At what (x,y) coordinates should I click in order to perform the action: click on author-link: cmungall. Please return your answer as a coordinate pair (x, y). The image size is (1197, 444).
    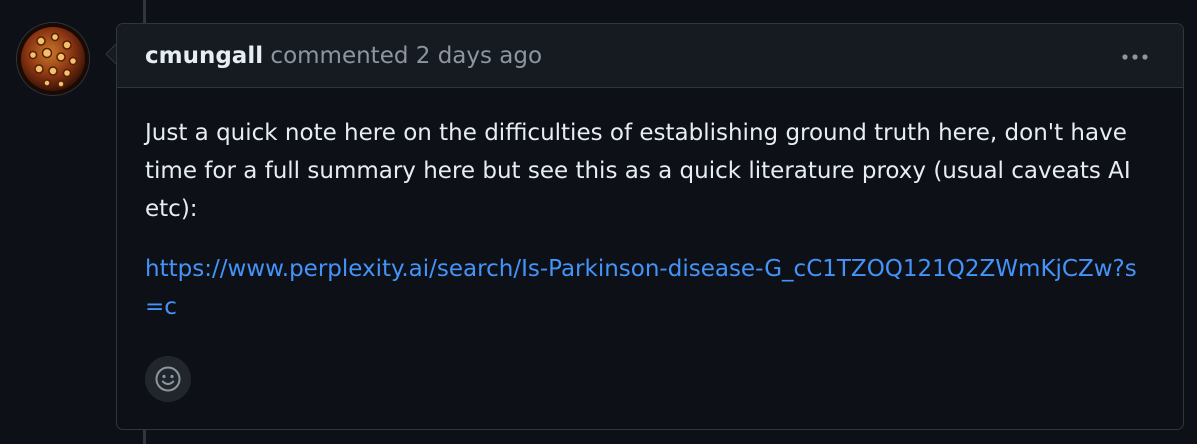
    Looking at the image, I should click on (204, 56).